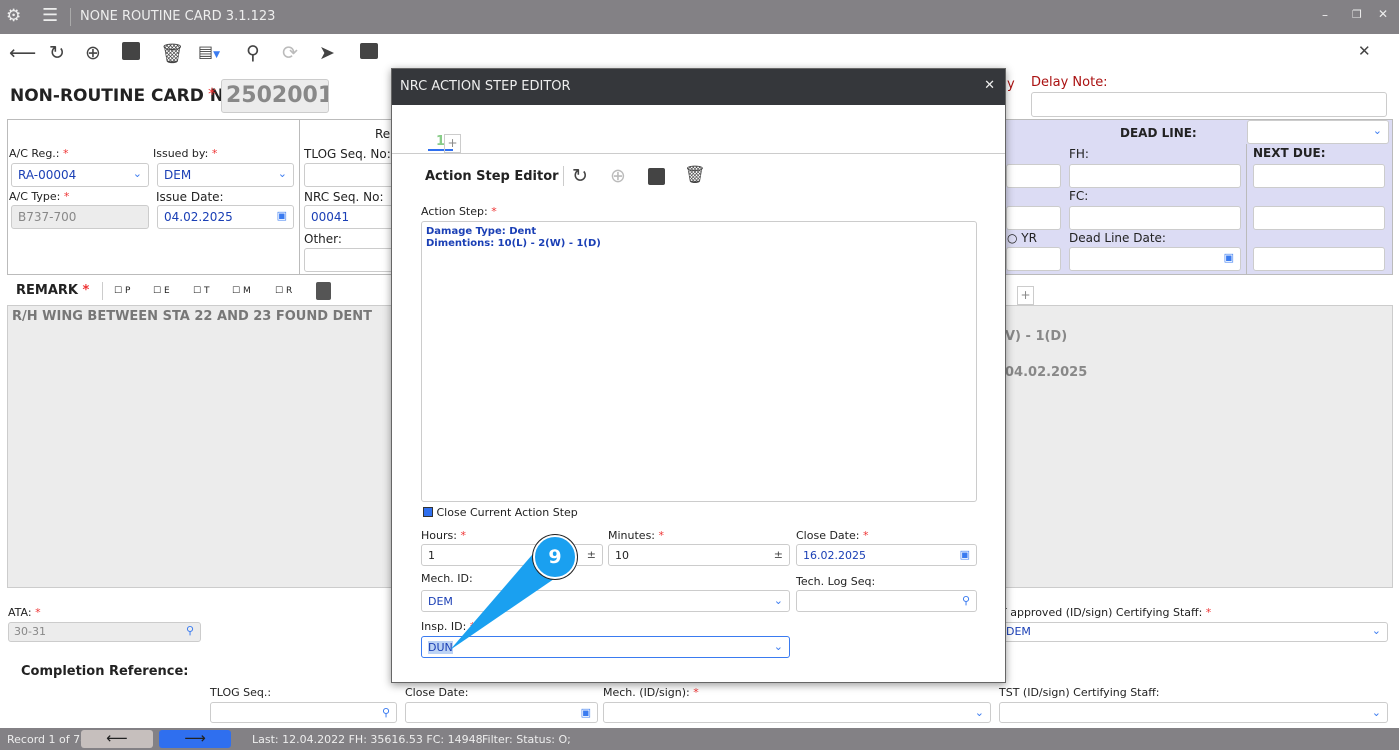  I want to click on other-field, so click(349, 260).